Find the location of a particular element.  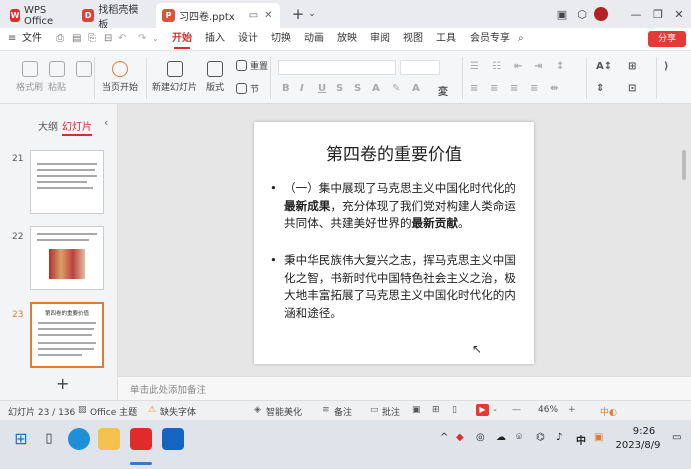

close-window-icon: ✕ is located at coordinates (679, 14).